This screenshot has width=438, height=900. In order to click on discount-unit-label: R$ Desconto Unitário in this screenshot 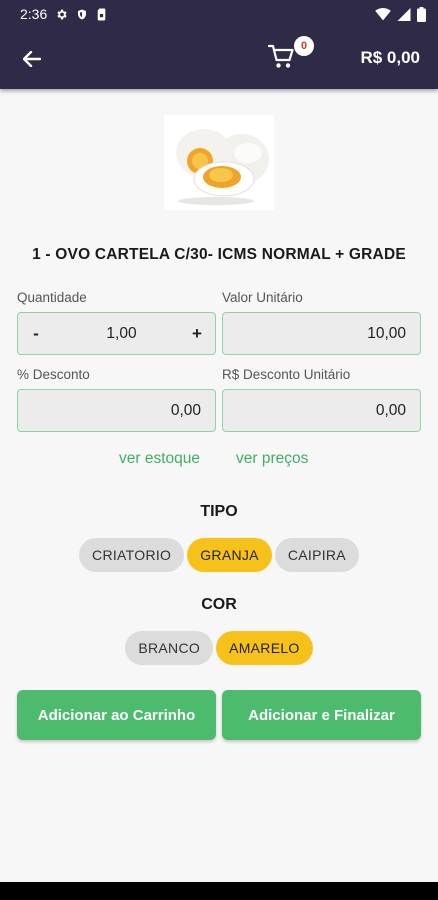, I will do `click(286, 374)`.